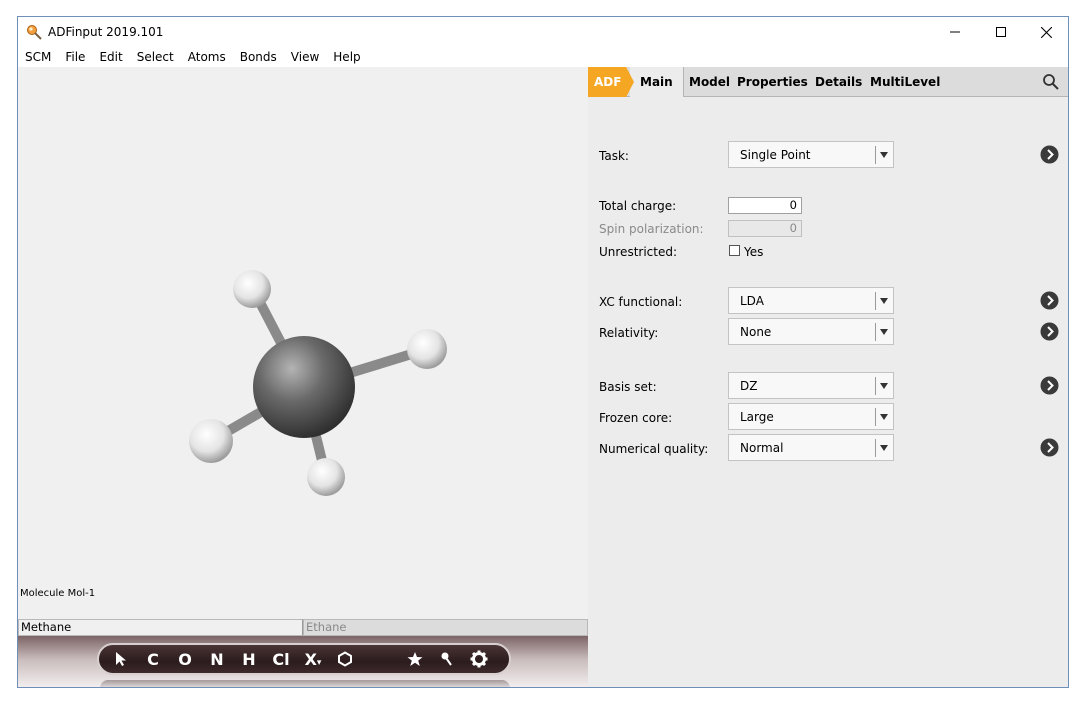  What do you see at coordinates (765, 228) in the screenshot?
I see `spin-polarization-field: 0` at bounding box center [765, 228].